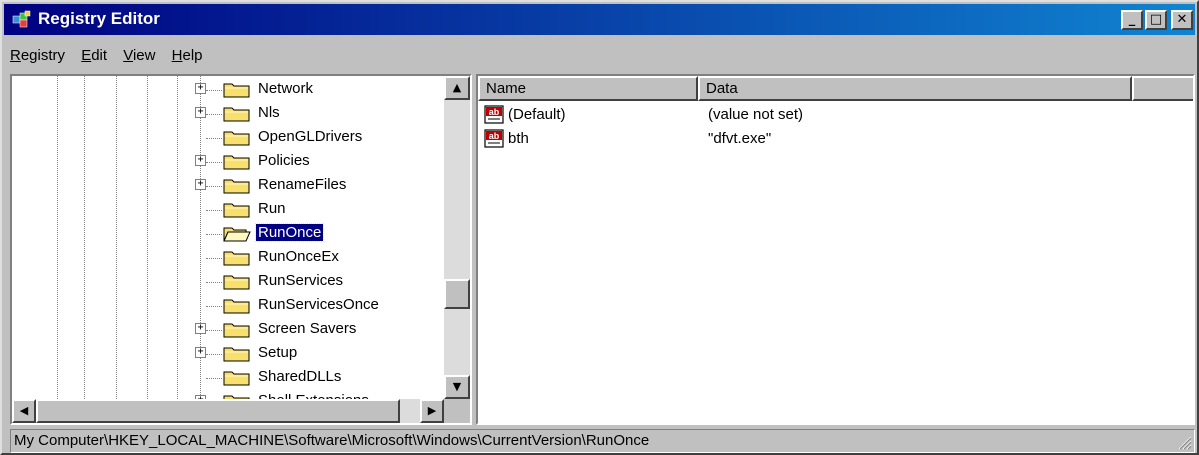 The width and height of the screenshot is (1199, 455). What do you see at coordinates (24, 411) in the screenshot?
I see `scroll-left-arrow-icon: ◀` at bounding box center [24, 411].